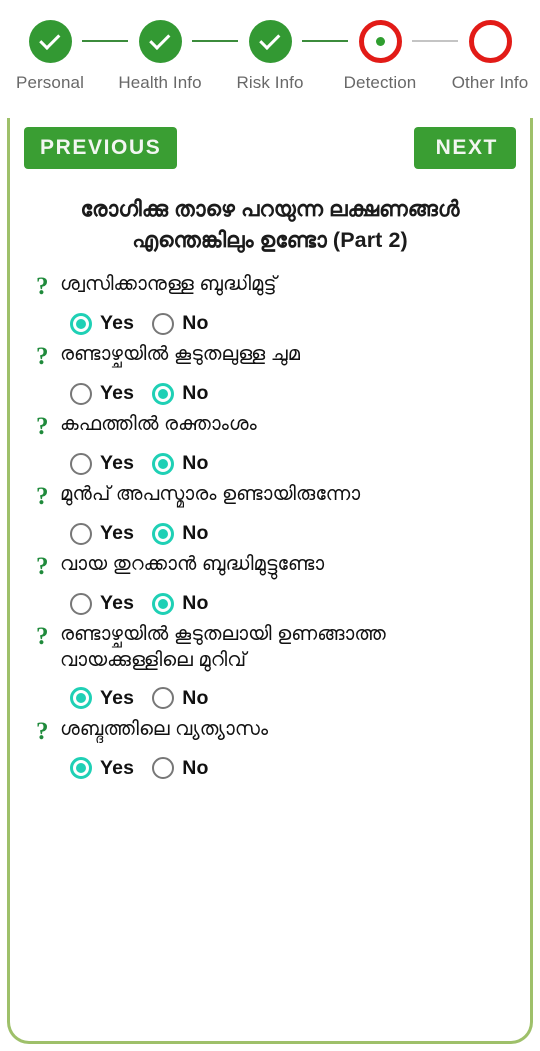 Image resolution: width=540 pixels, height=1051 pixels. Describe the element at coordinates (192, 564) in the screenshot. I see `question-text: വായ തുറക്കാൻ ബുദ്ധിമുട്ടുണ്ടോ` at that location.